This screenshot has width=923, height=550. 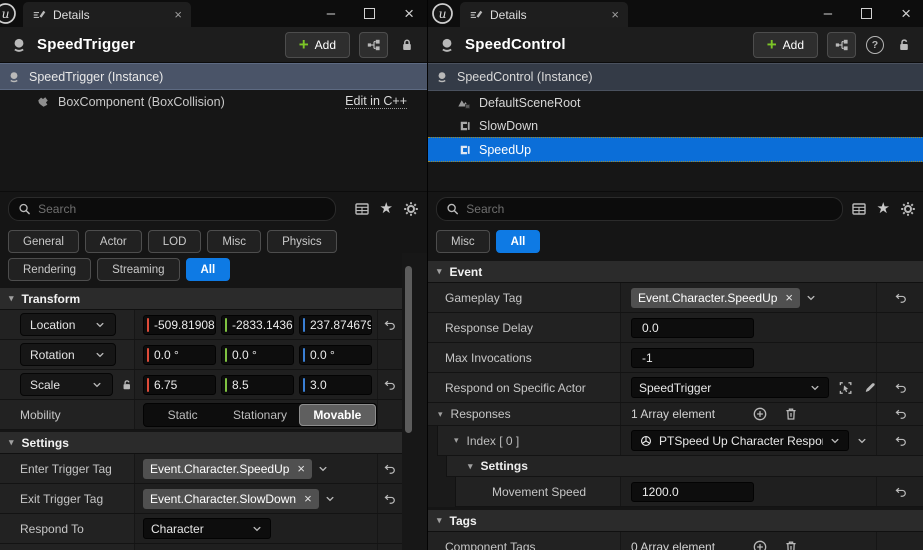 What do you see at coordinates (50, 269) in the screenshot?
I see `filter-chip-rendering: Rendering` at bounding box center [50, 269].